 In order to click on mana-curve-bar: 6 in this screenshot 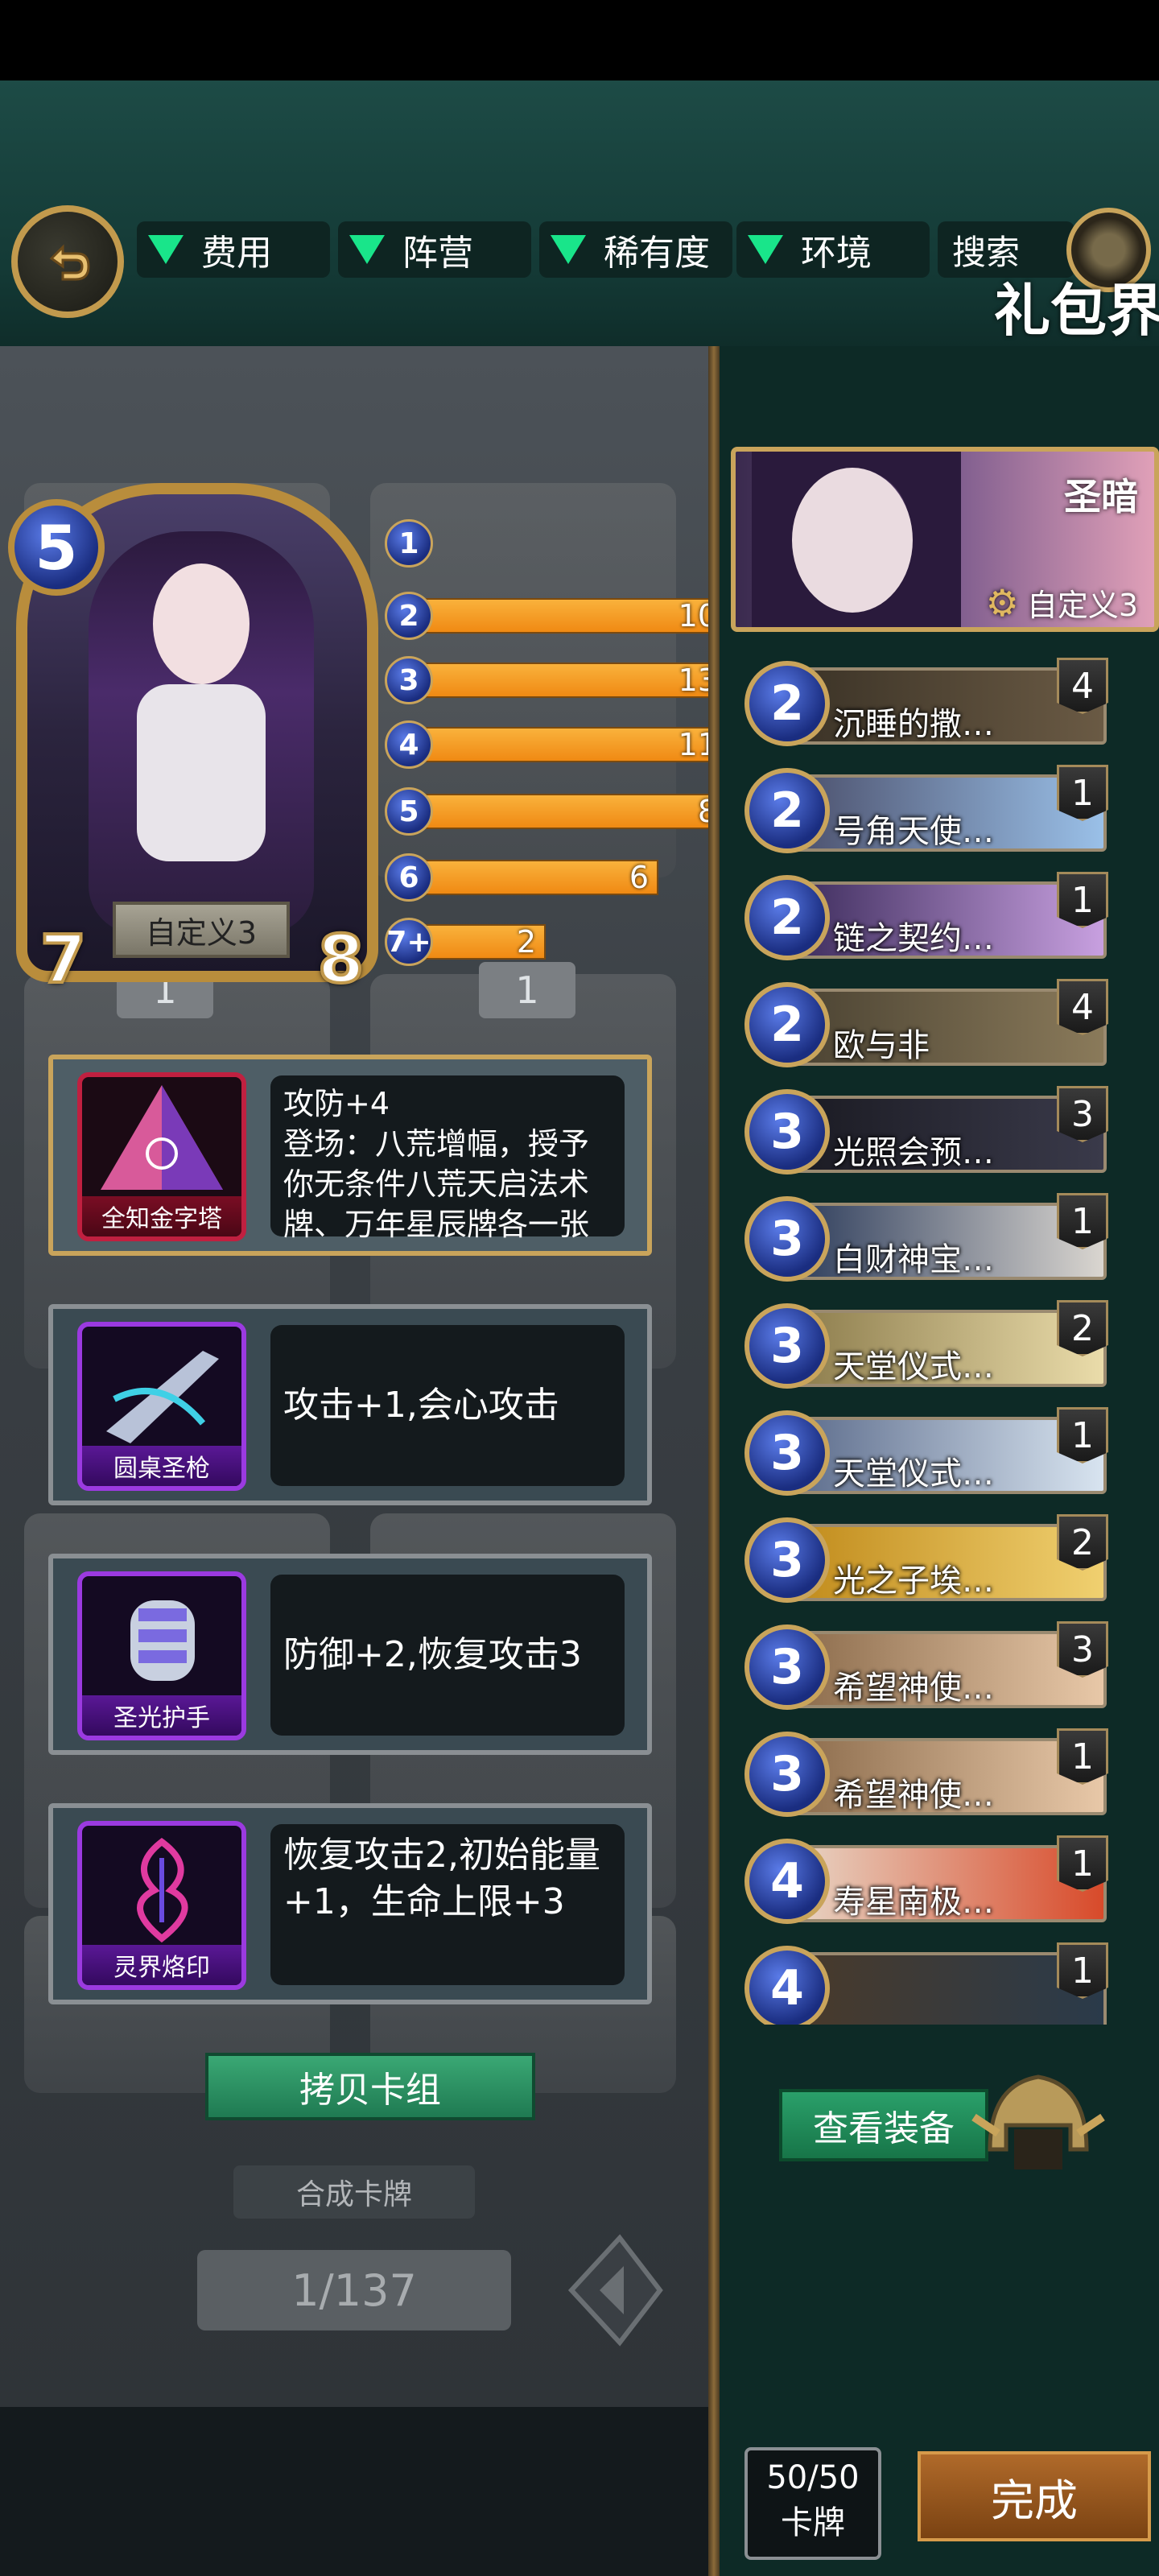, I will do `click(541, 877)`.